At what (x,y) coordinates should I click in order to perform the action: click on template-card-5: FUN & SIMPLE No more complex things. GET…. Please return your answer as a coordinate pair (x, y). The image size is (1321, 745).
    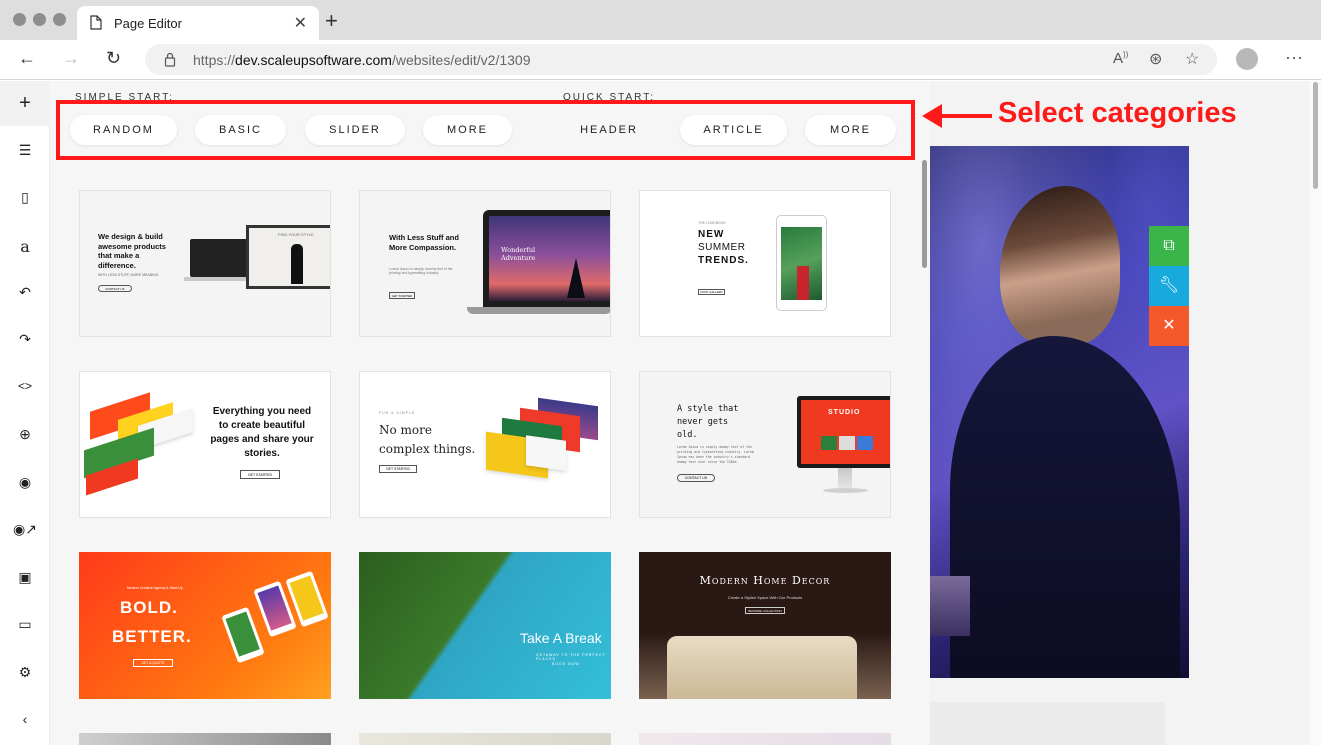
    Looking at the image, I should click on (485, 444).